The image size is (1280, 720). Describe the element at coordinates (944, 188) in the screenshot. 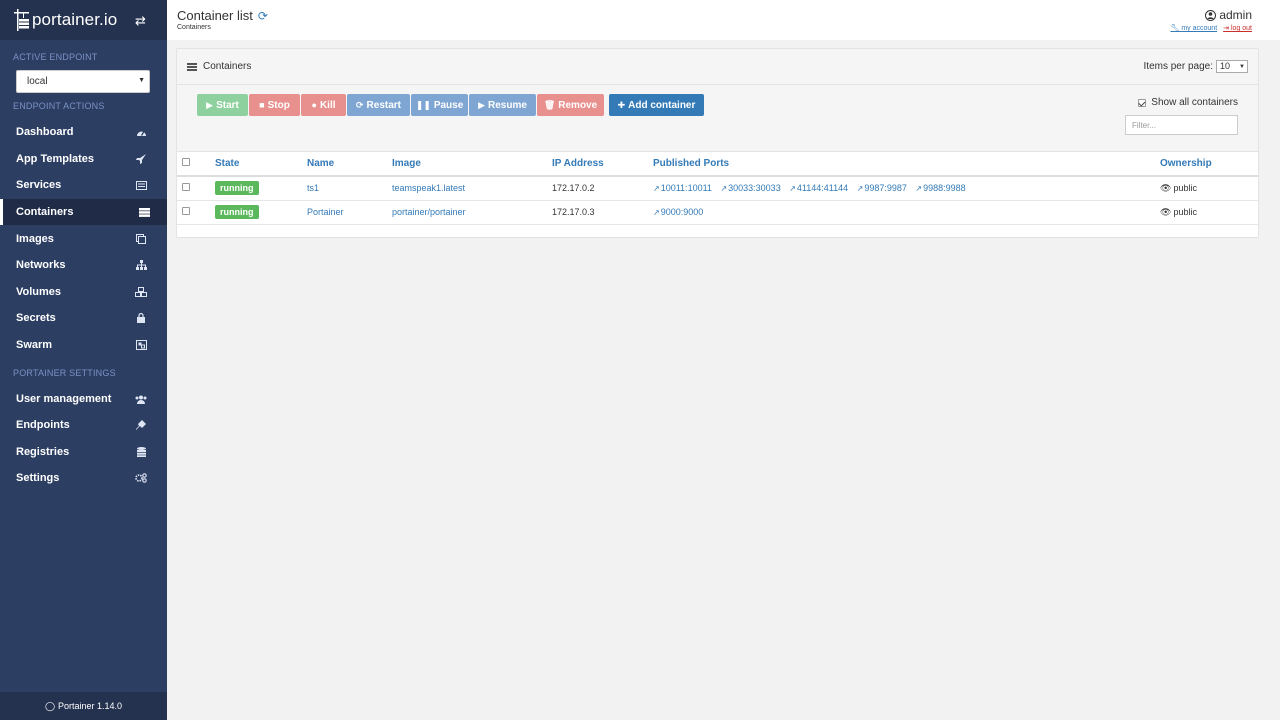

I see `port-label: 9988:9988` at that location.